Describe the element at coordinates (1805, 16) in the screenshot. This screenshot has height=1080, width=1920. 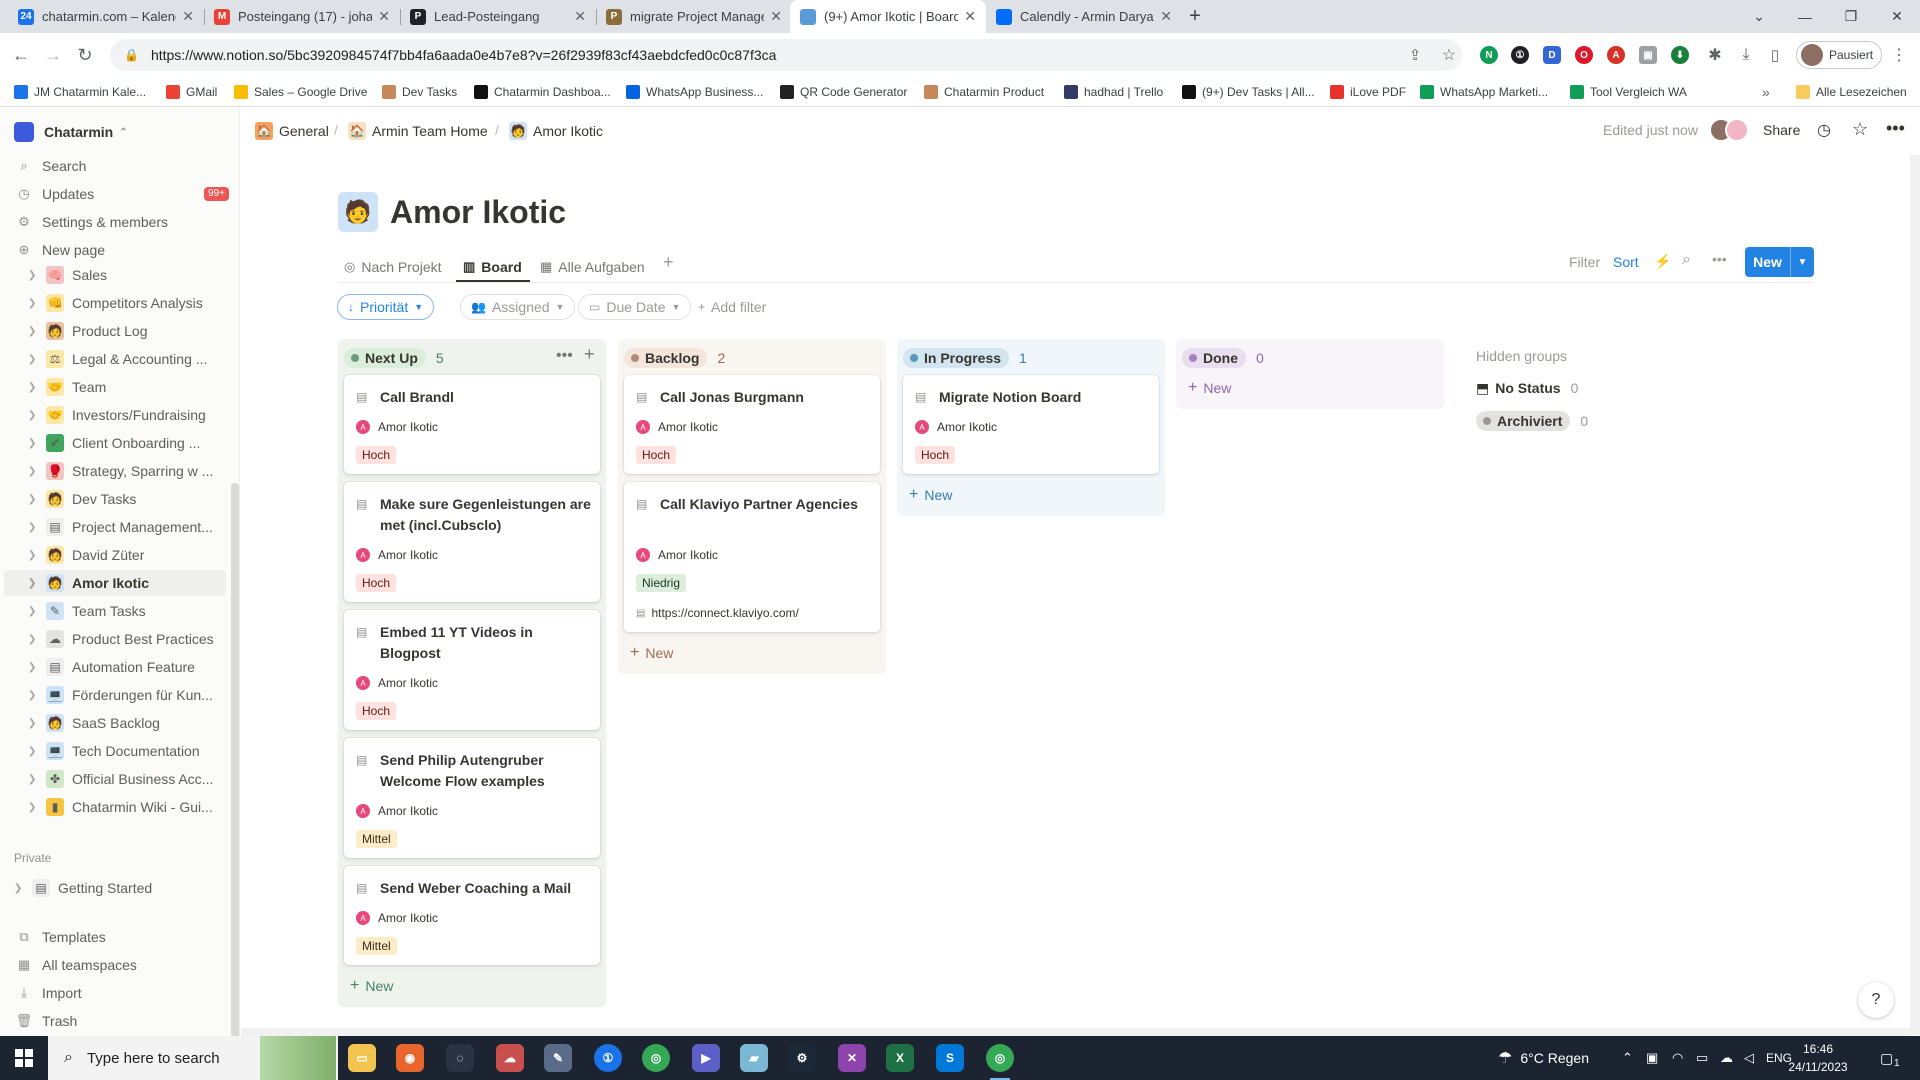
I see `minimize-icon: —` at that location.